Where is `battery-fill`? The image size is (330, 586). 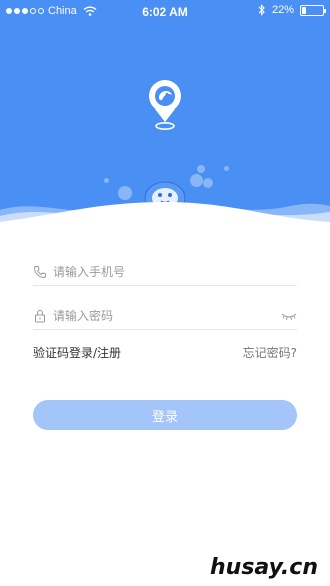 battery-fill is located at coordinates (304, 10).